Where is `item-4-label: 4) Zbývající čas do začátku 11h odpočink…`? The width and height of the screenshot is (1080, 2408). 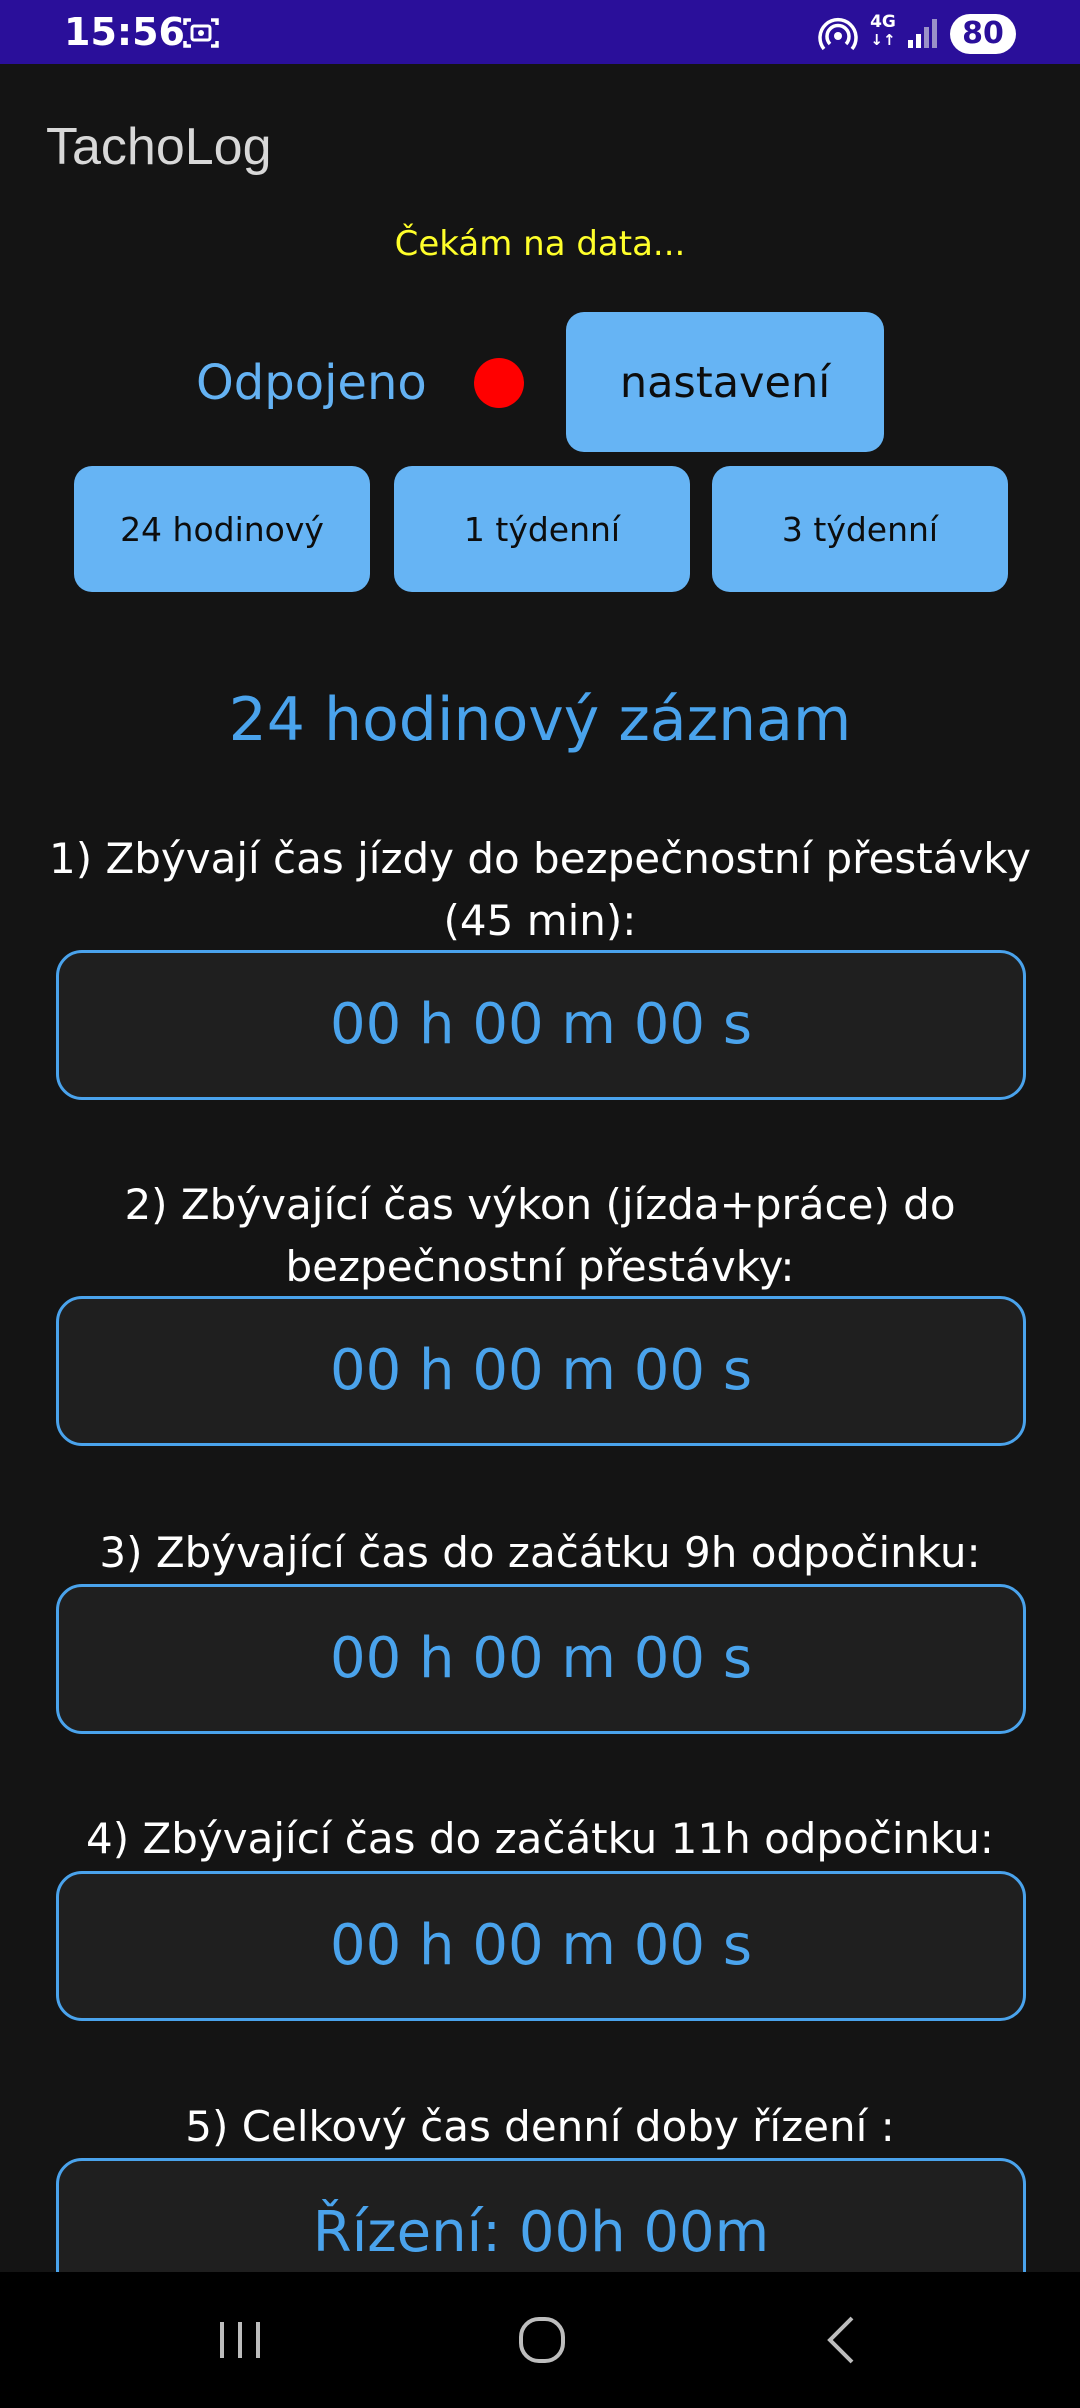
item-4-label: 4) Zbývající čas do začátku 11h odpočink… is located at coordinates (540, 1838).